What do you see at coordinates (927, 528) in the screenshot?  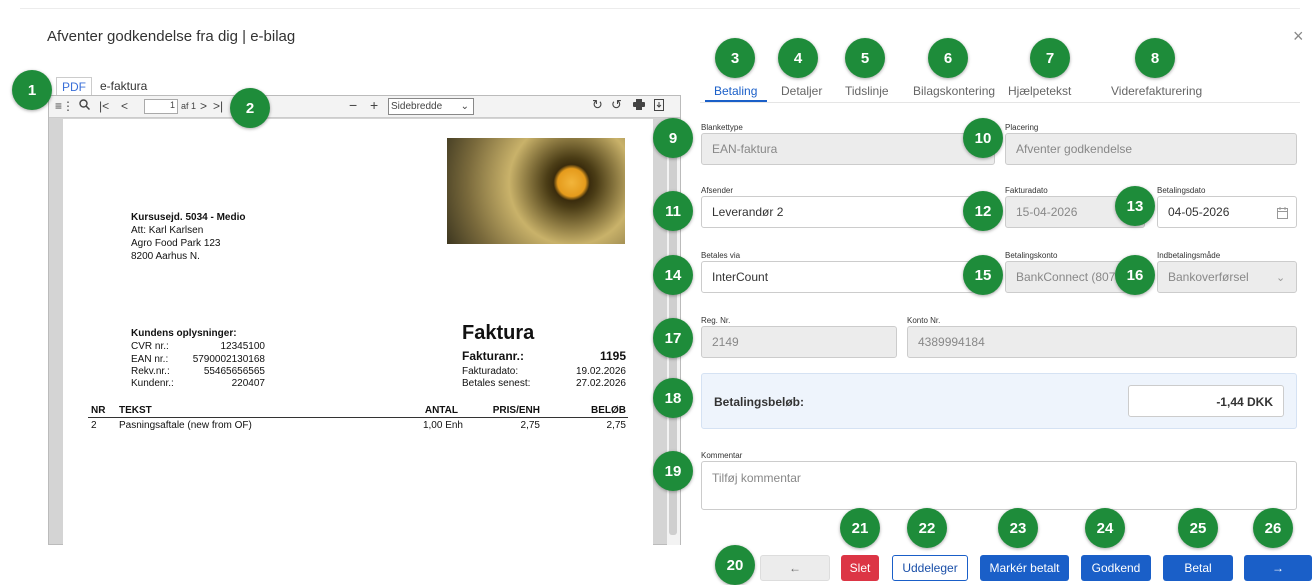 I see `callout-badge: 22` at bounding box center [927, 528].